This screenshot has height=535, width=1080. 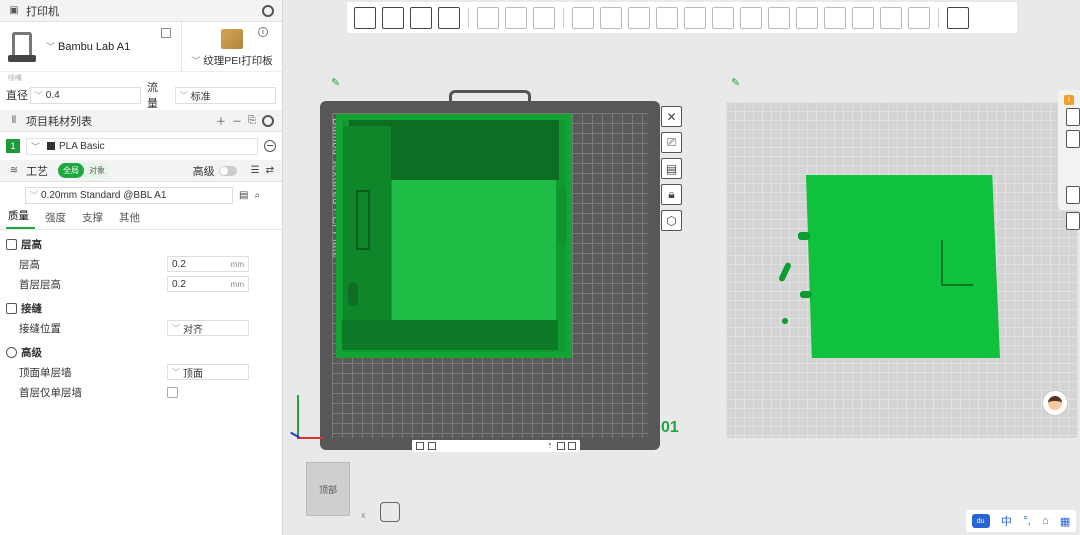 I want to click on ime-skin-icon: ⌂, so click(x=1045, y=521).